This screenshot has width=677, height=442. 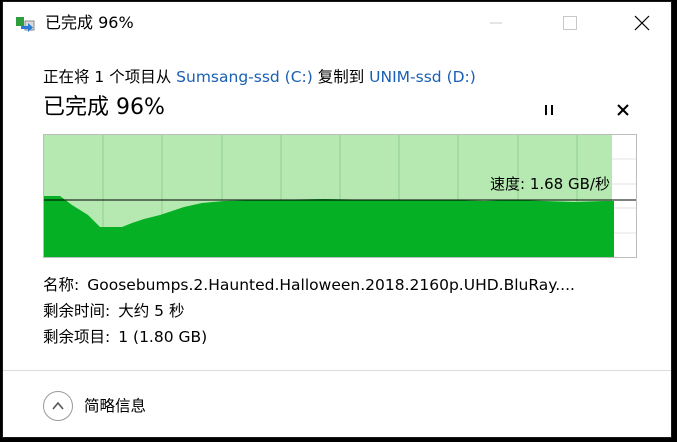 I want to click on copy-middle: 复制到, so click(x=341, y=77).